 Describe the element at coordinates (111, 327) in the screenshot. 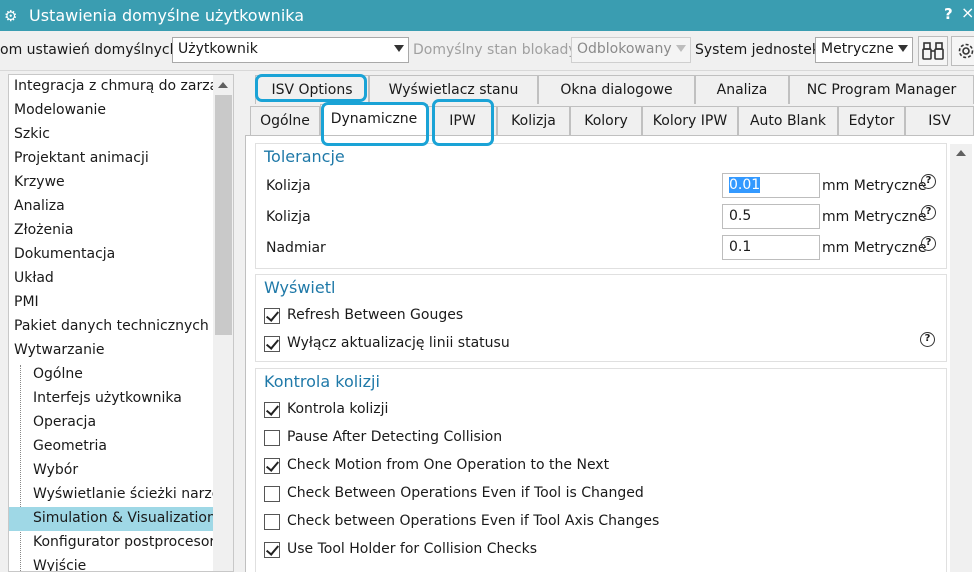

I see `tree-item: Pakiet danych technicznych` at that location.